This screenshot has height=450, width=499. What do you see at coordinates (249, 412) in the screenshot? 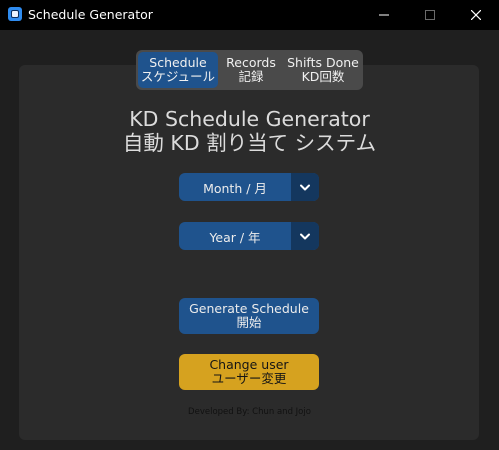
I see `developer-credit: Developed By: Chun and Jojo` at bounding box center [249, 412].